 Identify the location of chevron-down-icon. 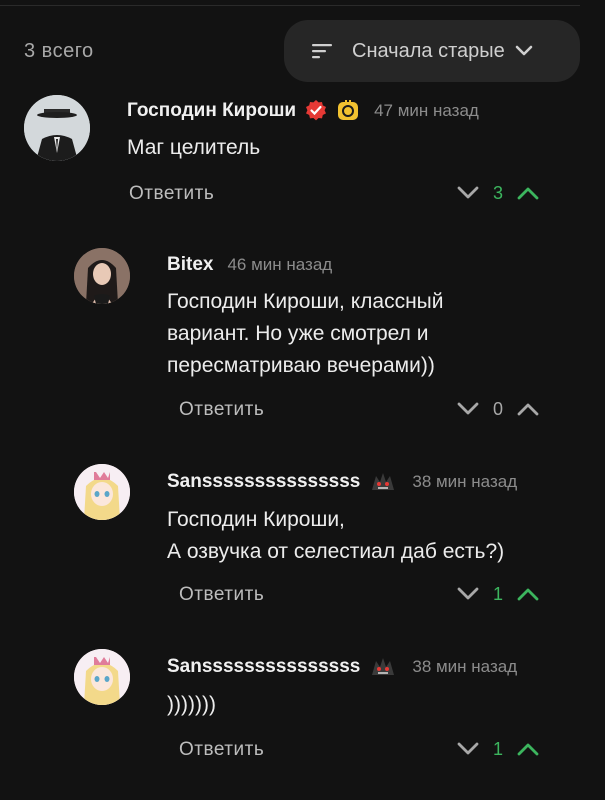
(524, 51).